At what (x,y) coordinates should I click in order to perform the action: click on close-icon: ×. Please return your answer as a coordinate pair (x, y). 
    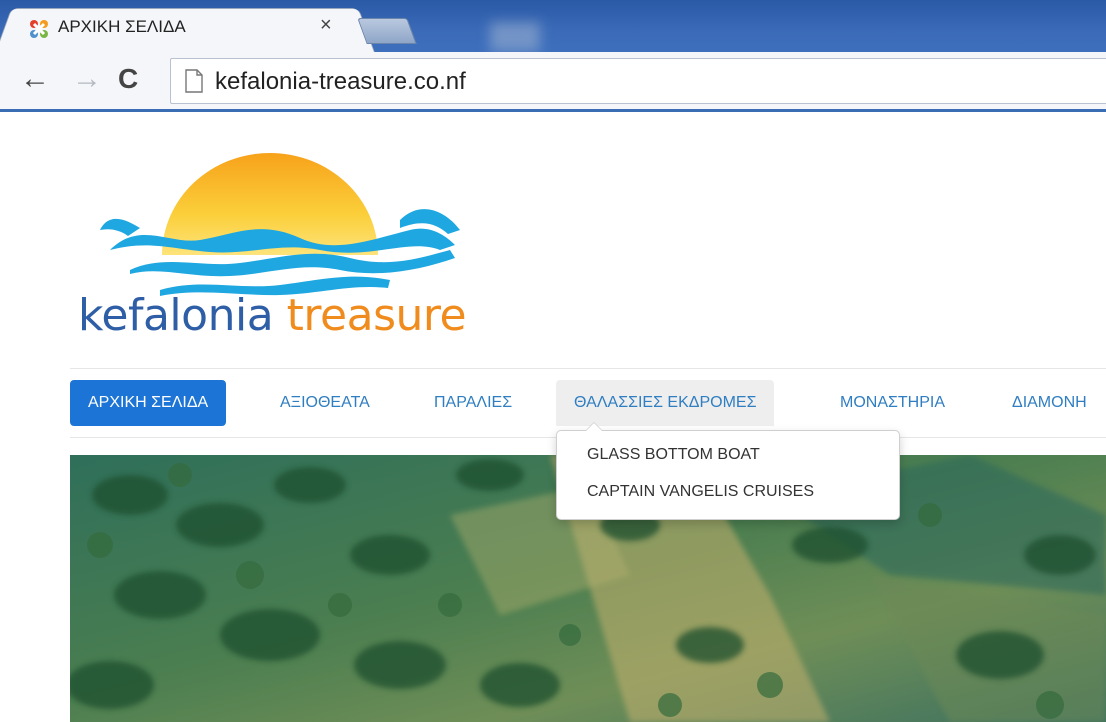
    Looking at the image, I should click on (326, 25).